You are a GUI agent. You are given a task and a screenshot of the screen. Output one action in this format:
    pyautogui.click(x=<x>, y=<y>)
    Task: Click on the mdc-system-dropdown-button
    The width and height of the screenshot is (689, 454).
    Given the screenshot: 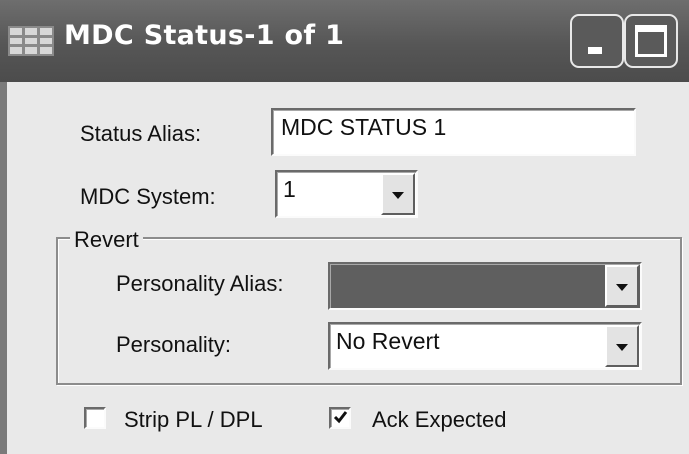 What is the action you would take?
    pyautogui.click(x=398, y=194)
    